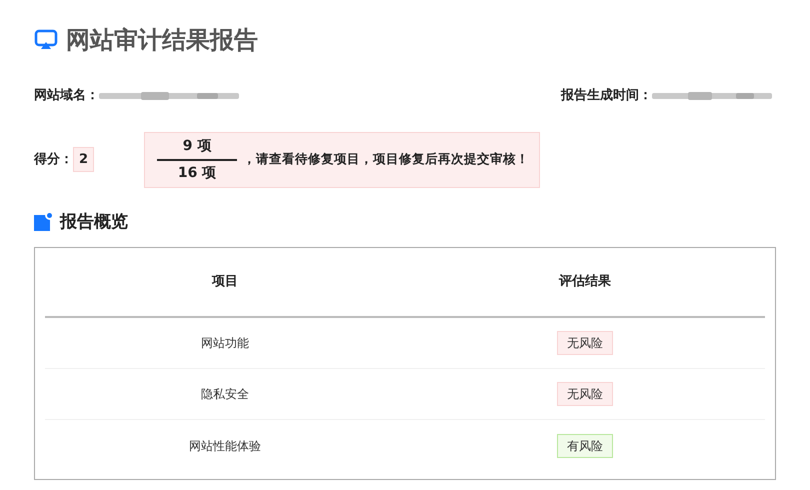  I want to click on fraction-numerator: 9 项, so click(197, 146).